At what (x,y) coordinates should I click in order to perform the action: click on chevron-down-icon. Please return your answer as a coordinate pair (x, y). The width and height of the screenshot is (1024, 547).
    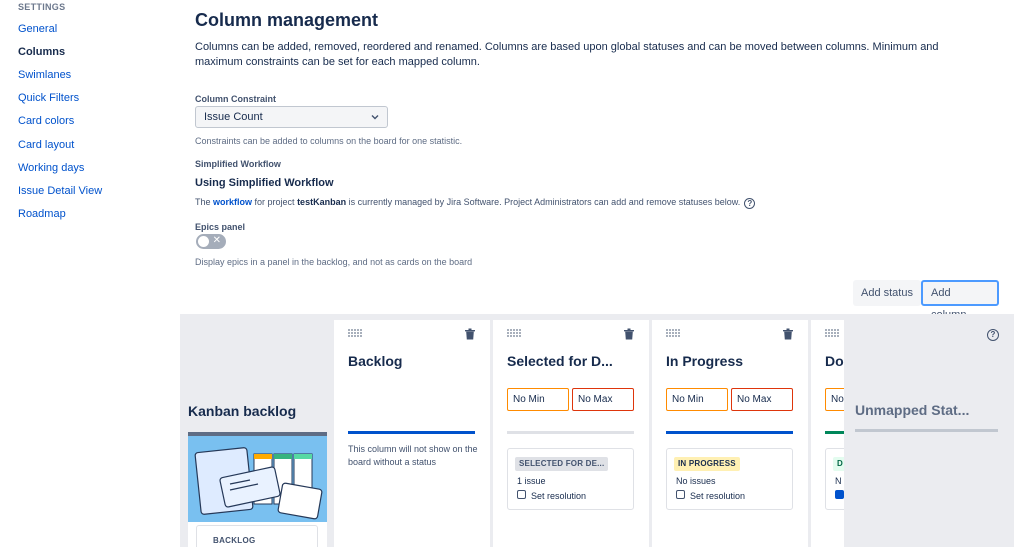
    Looking at the image, I should click on (375, 117).